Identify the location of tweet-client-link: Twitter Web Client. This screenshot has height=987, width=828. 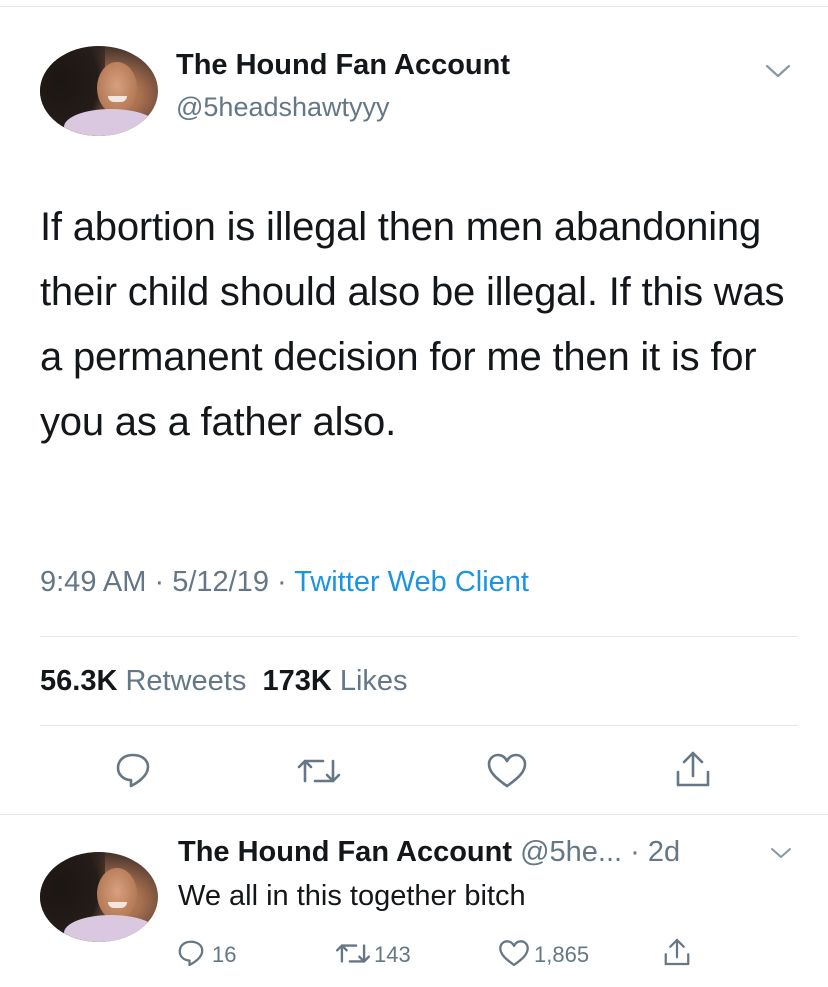
(411, 582).